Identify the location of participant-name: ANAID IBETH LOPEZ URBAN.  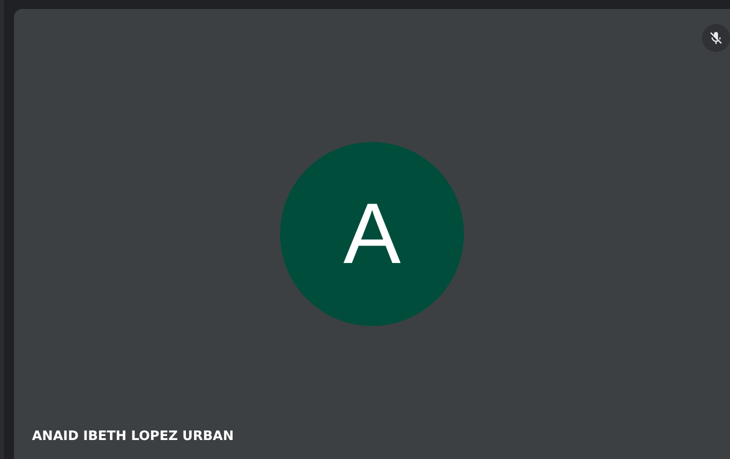
(133, 436).